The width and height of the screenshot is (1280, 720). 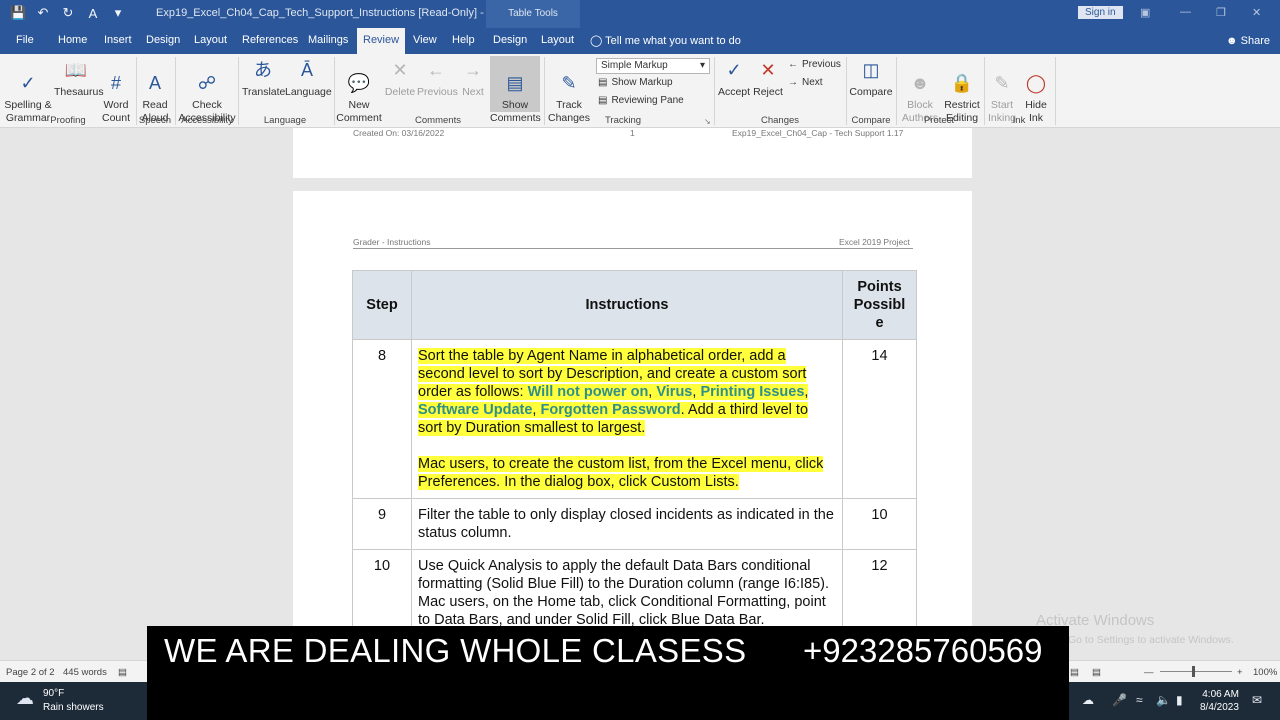 What do you see at coordinates (154, 83) in the screenshot?
I see `read-aloud-icon: A` at bounding box center [154, 83].